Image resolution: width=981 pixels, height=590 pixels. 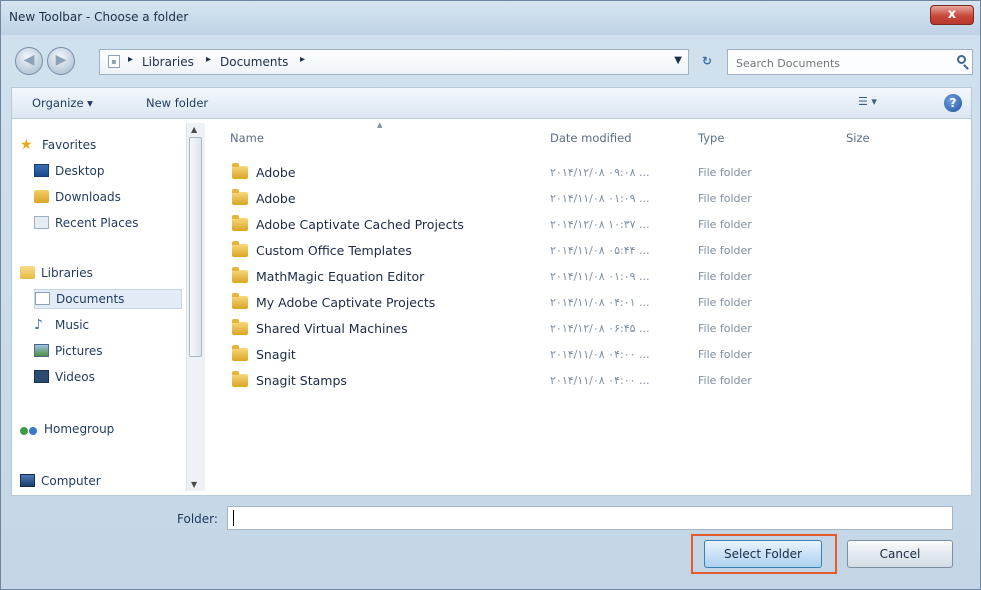 I want to click on videos-icon, so click(x=41, y=376).